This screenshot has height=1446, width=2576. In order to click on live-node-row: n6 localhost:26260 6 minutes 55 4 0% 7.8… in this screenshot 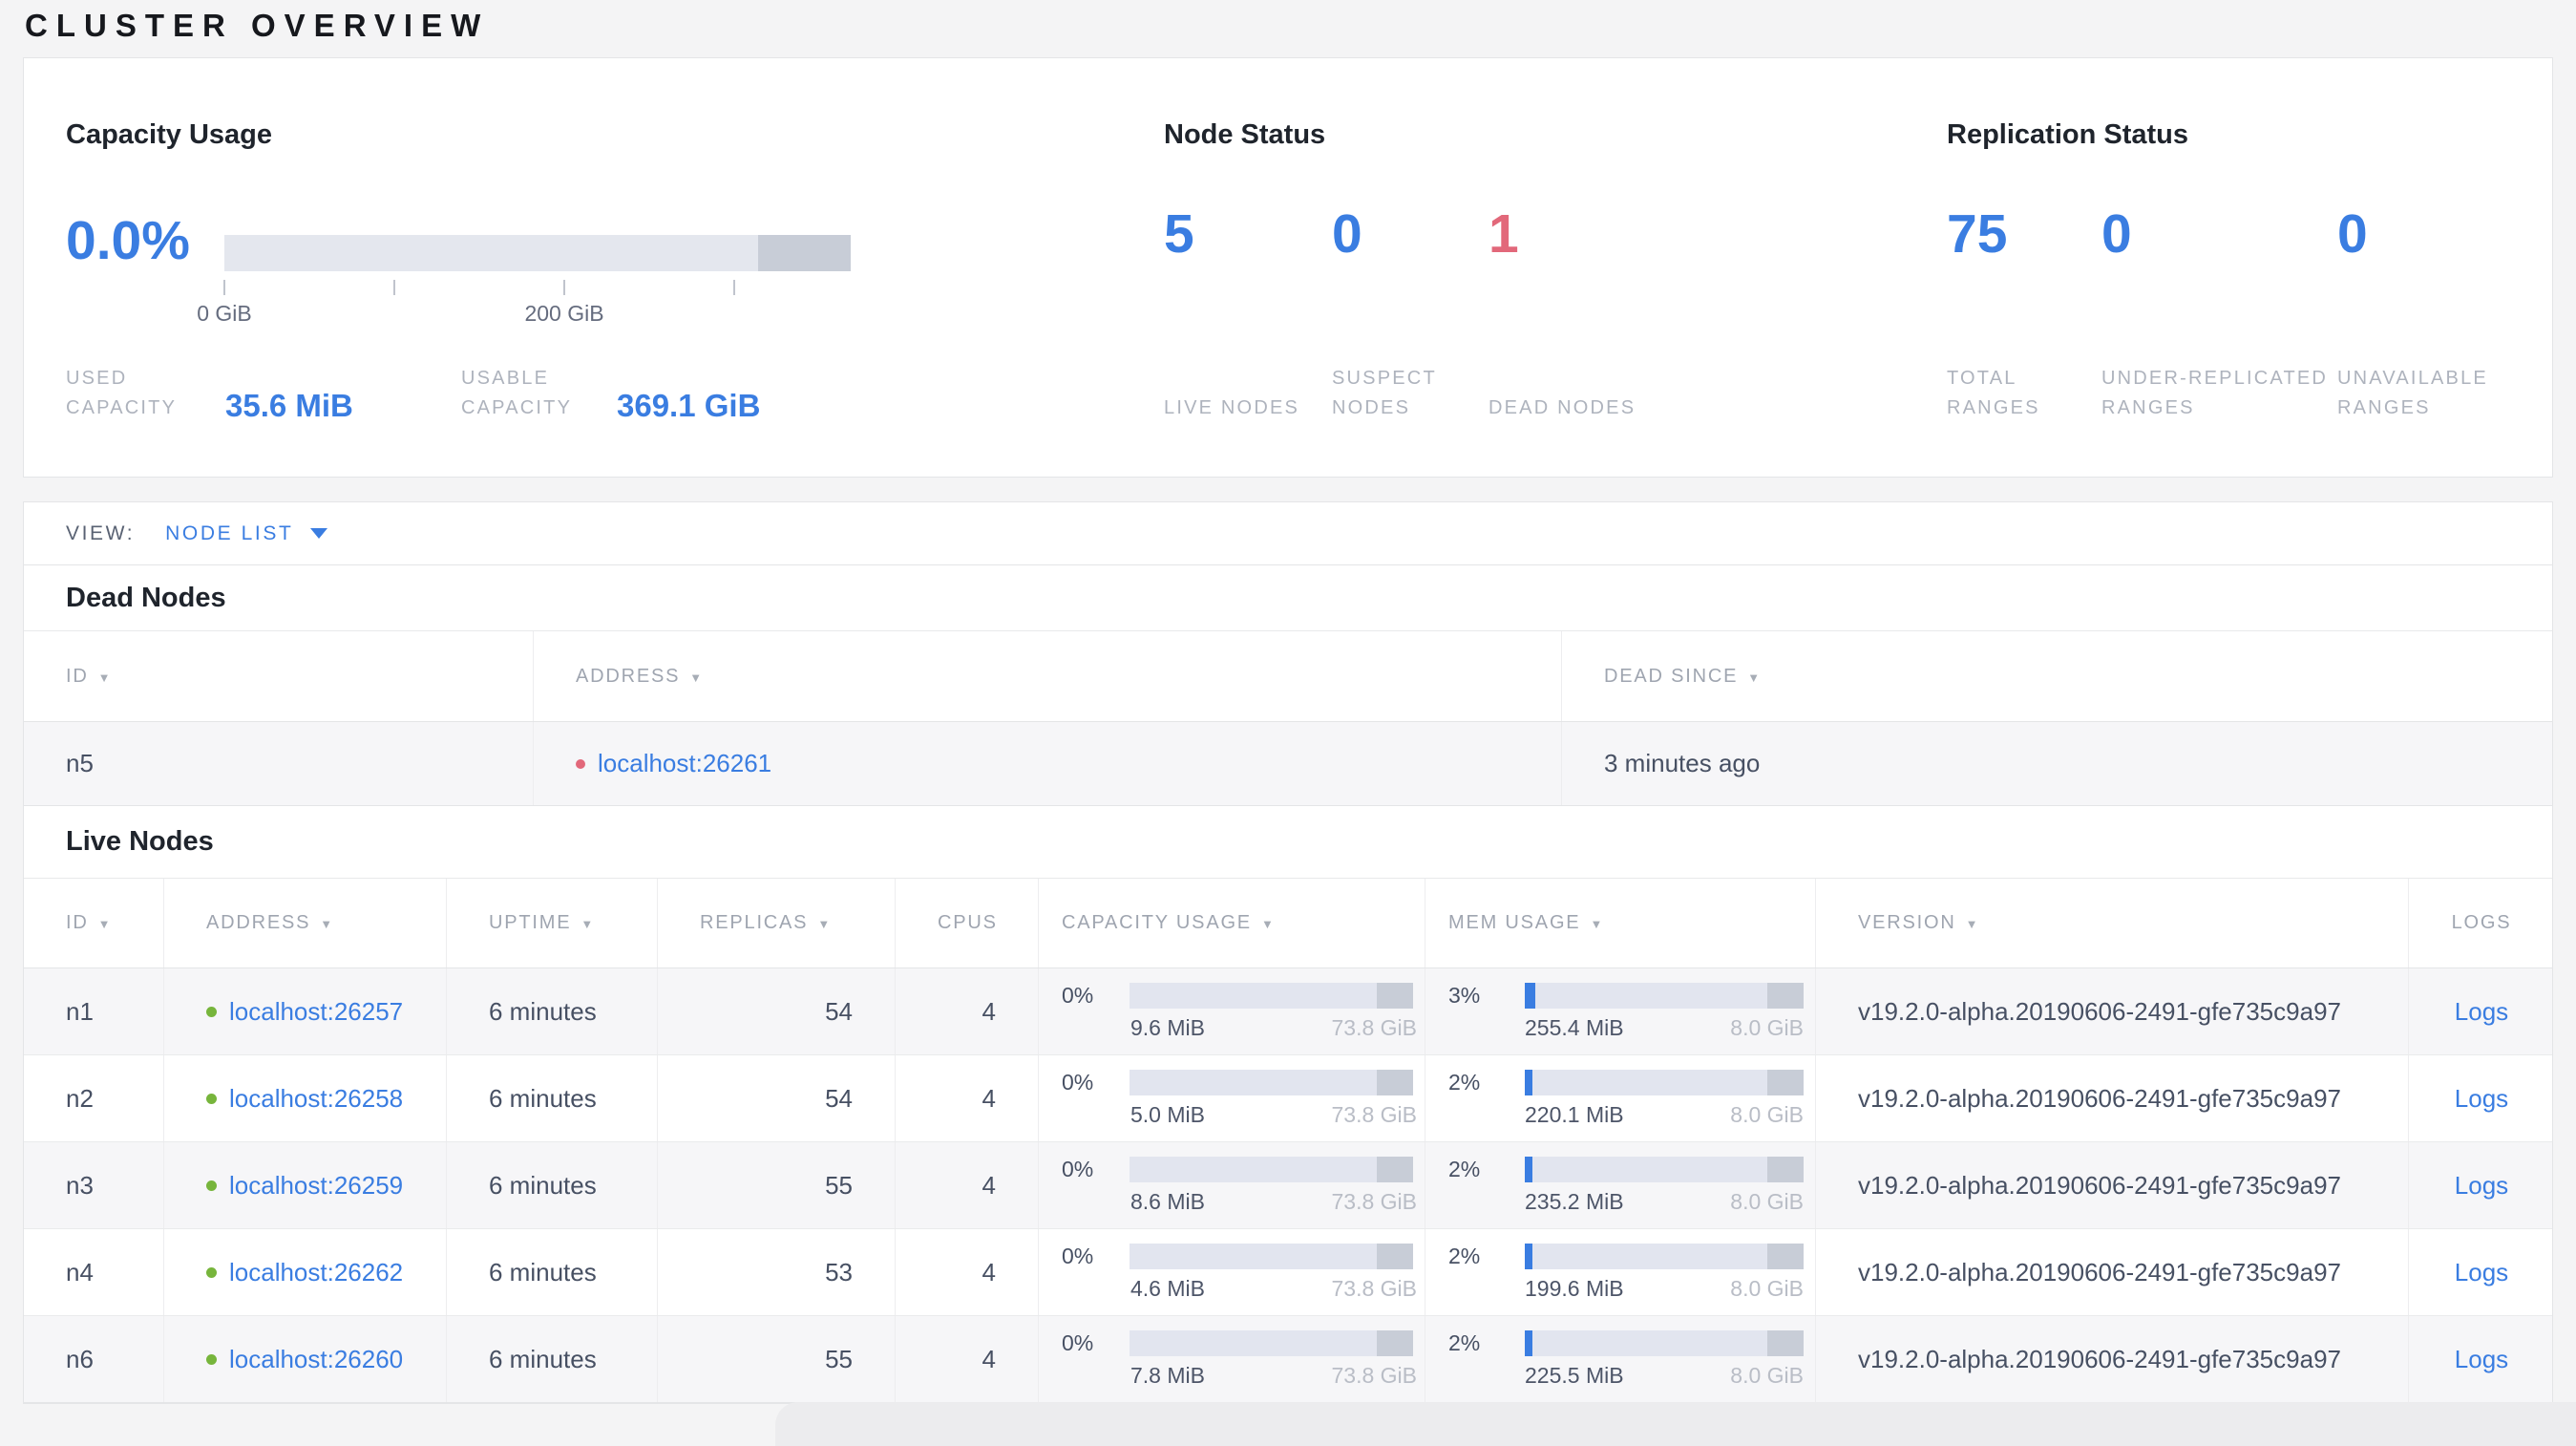, I will do `click(1288, 1359)`.